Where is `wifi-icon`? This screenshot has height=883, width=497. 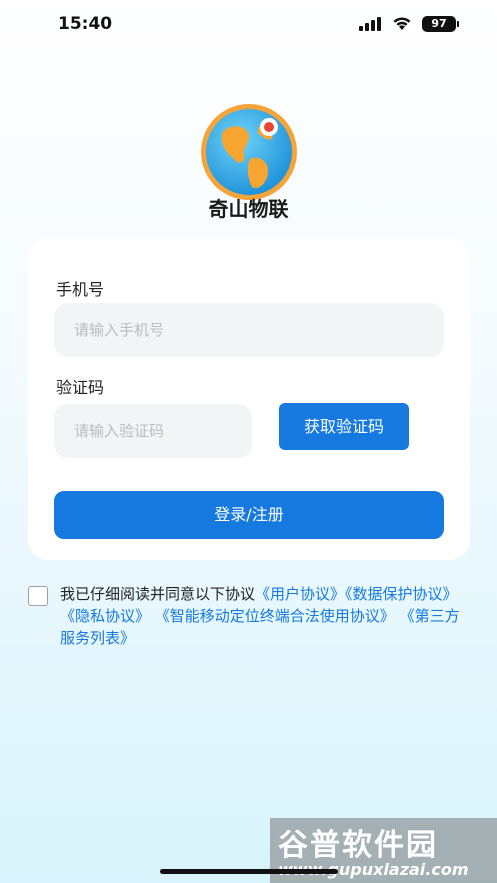
wifi-icon is located at coordinates (402, 23).